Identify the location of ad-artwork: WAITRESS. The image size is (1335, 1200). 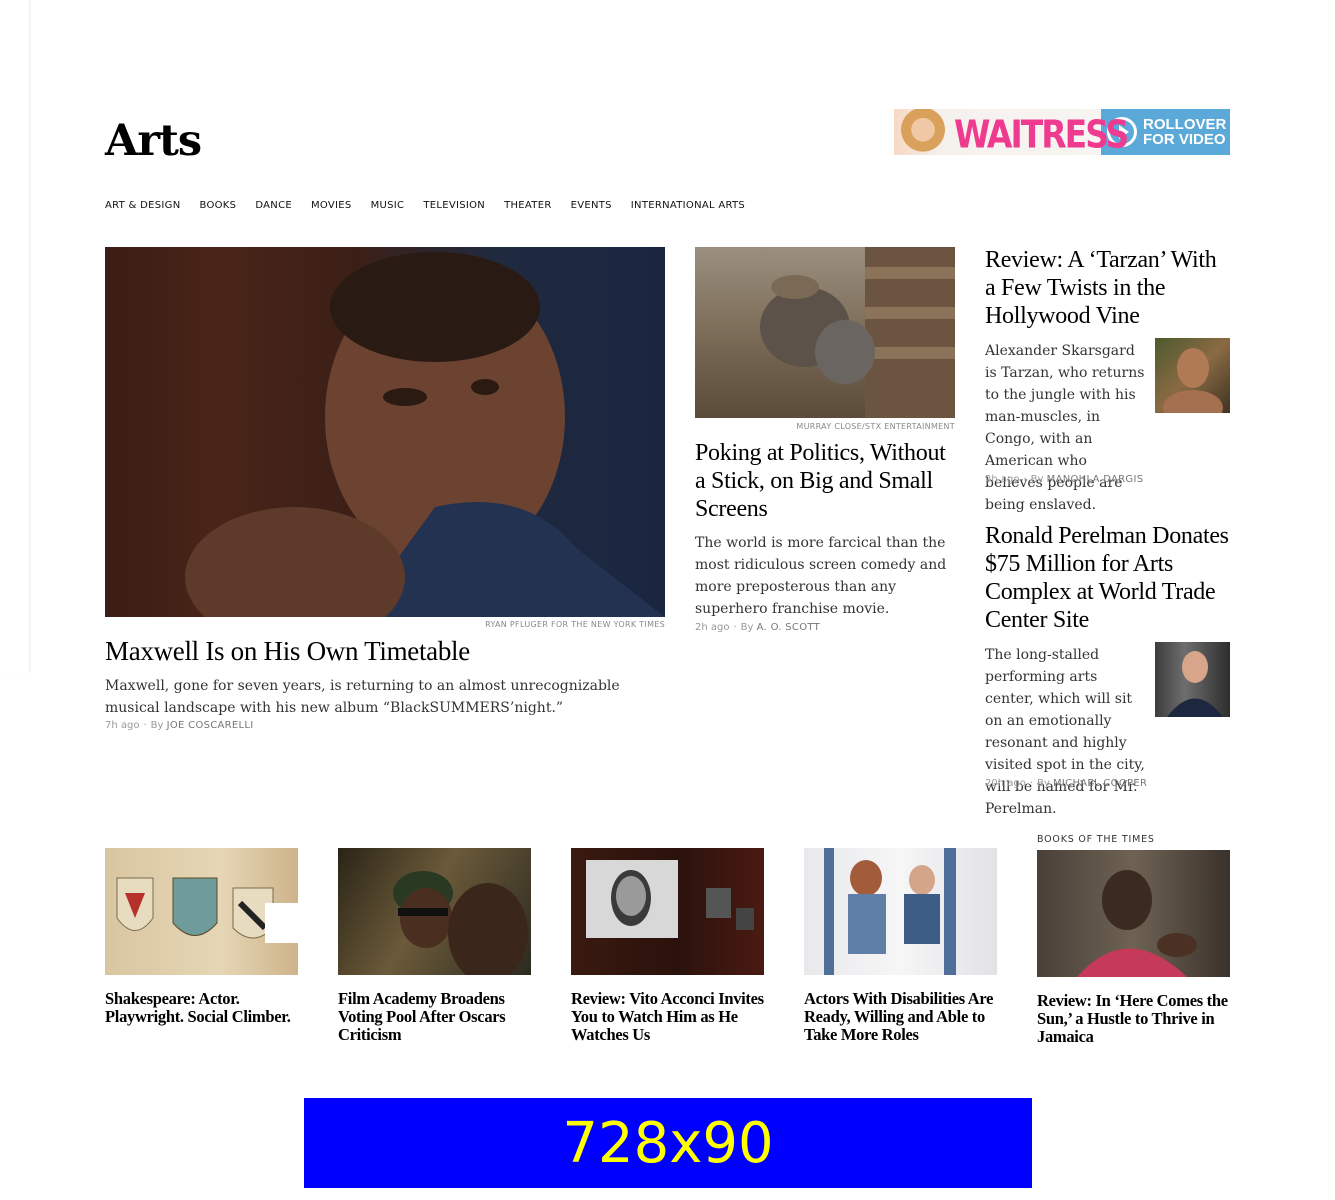
(1011, 132).